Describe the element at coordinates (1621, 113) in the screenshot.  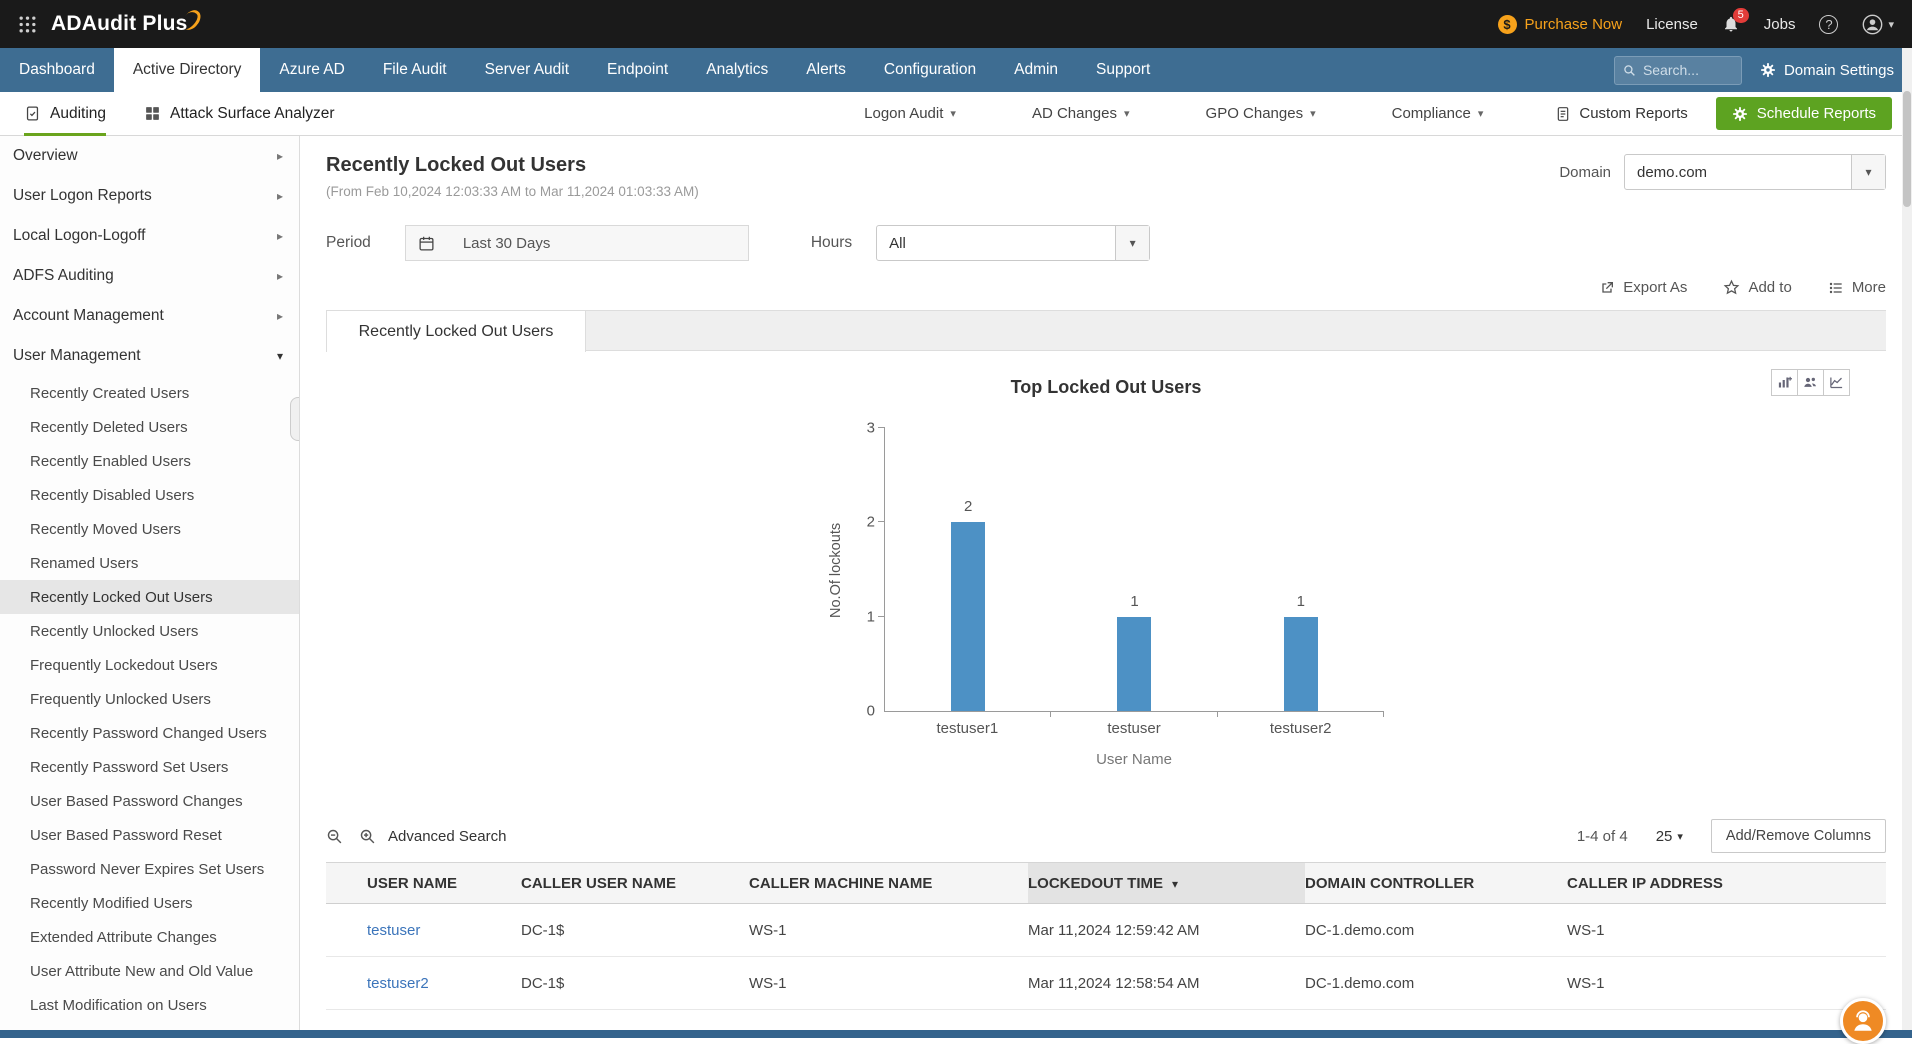
I see `custom-reports-button: Custom Reports` at that location.